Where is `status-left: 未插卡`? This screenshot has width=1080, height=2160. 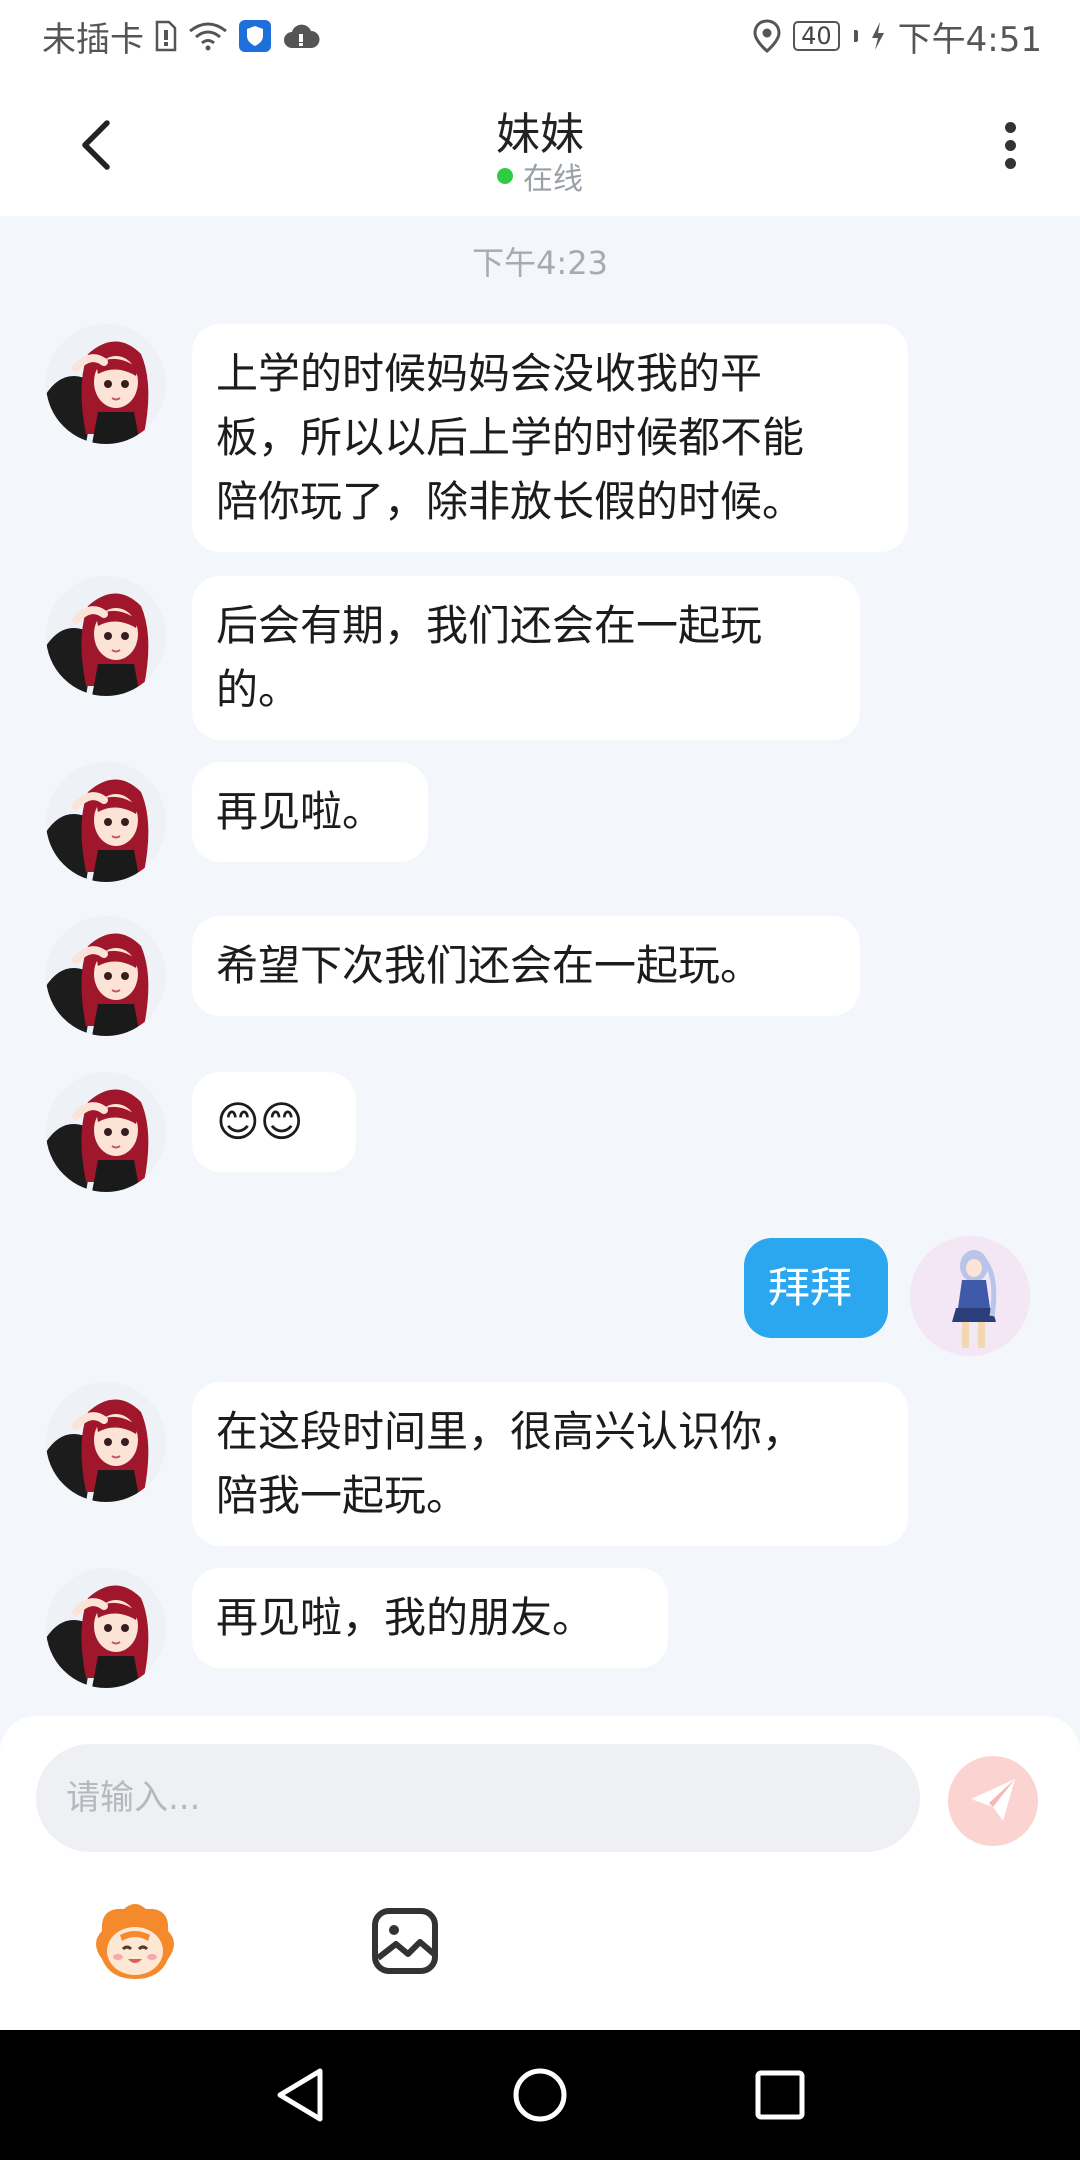 status-left: 未插卡 is located at coordinates (181, 36).